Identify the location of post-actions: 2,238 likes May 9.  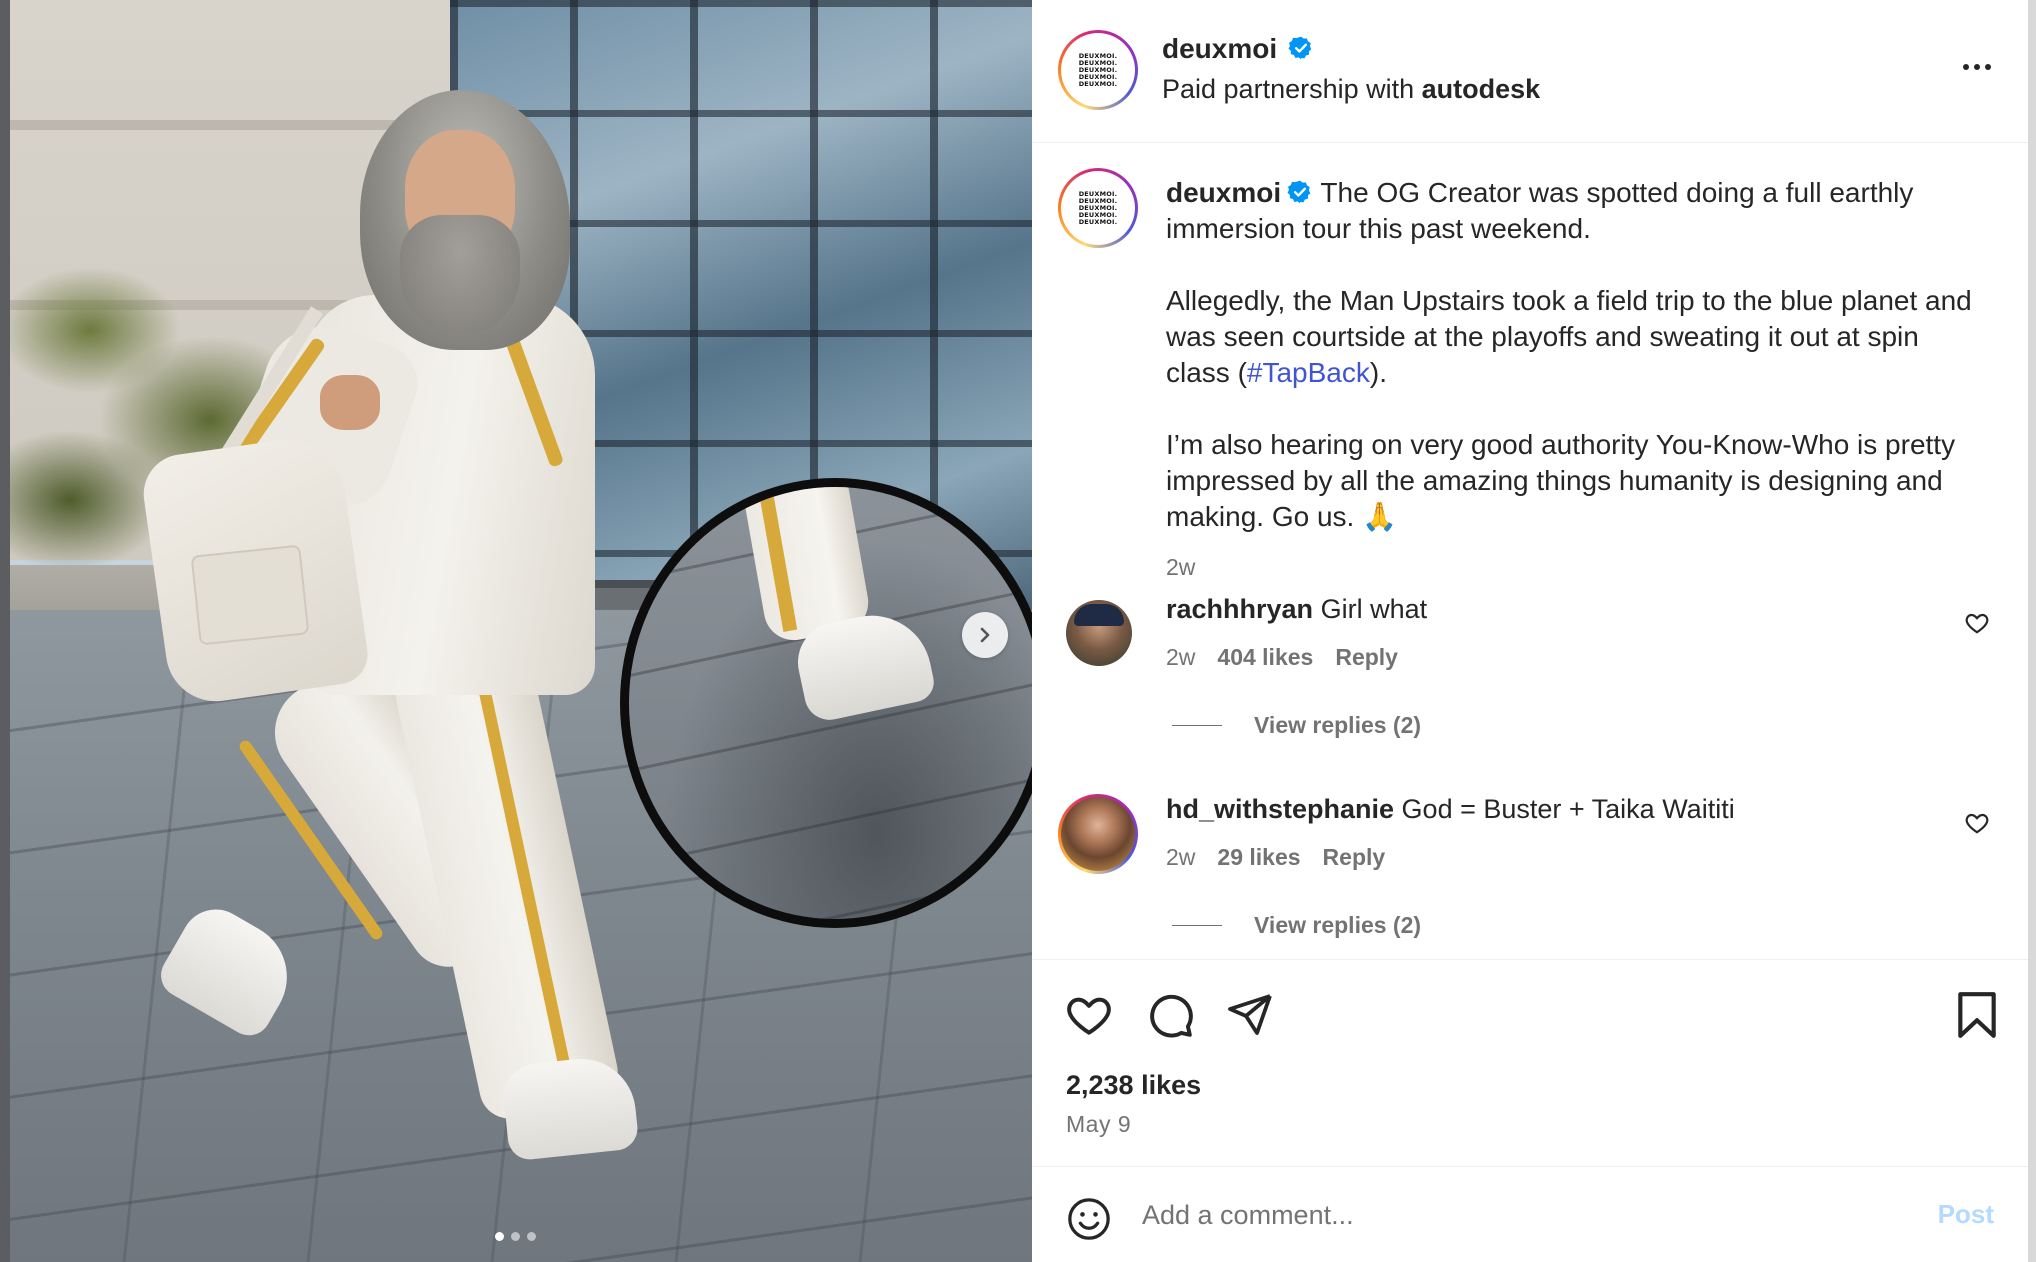
(1530, 1062).